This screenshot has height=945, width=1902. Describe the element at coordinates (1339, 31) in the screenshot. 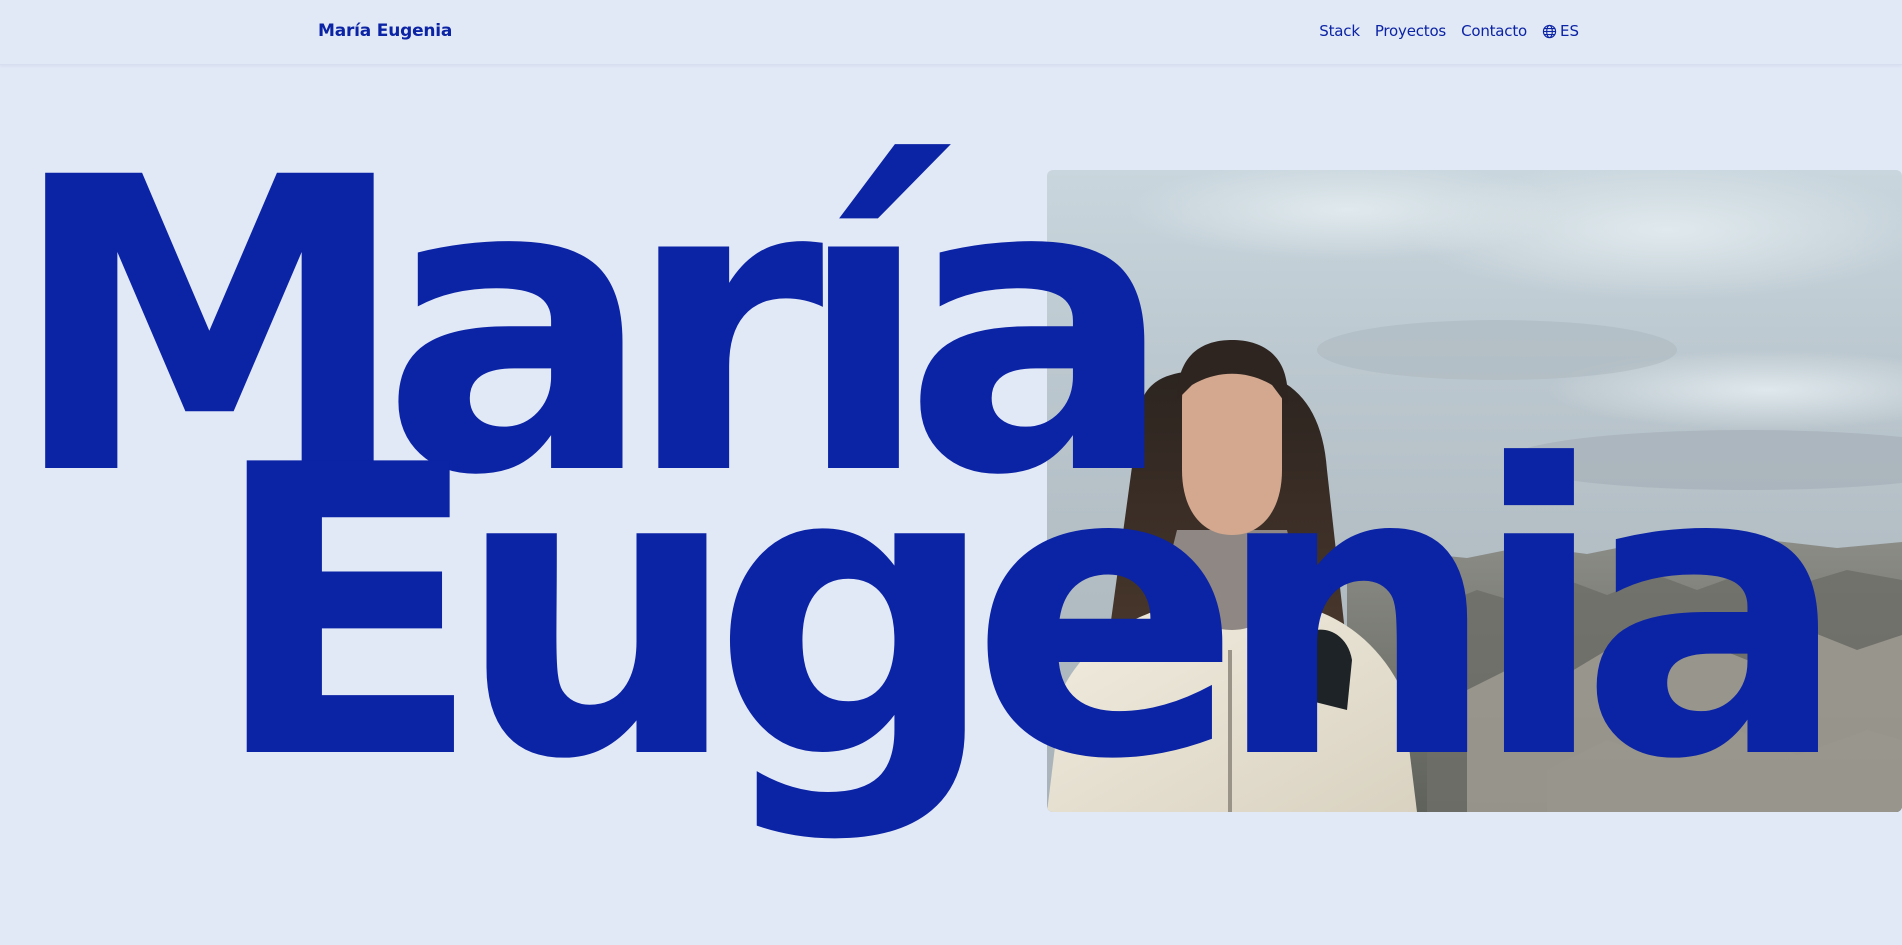

I see `nav-link-stack: Stack` at that location.